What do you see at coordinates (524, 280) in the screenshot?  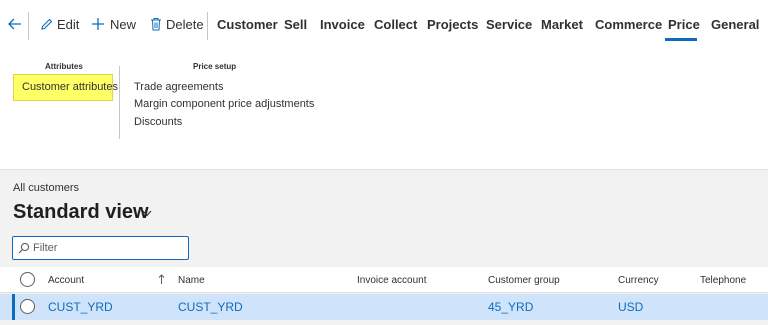 I see `column-header-customer-group: Customer group` at bounding box center [524, 280].